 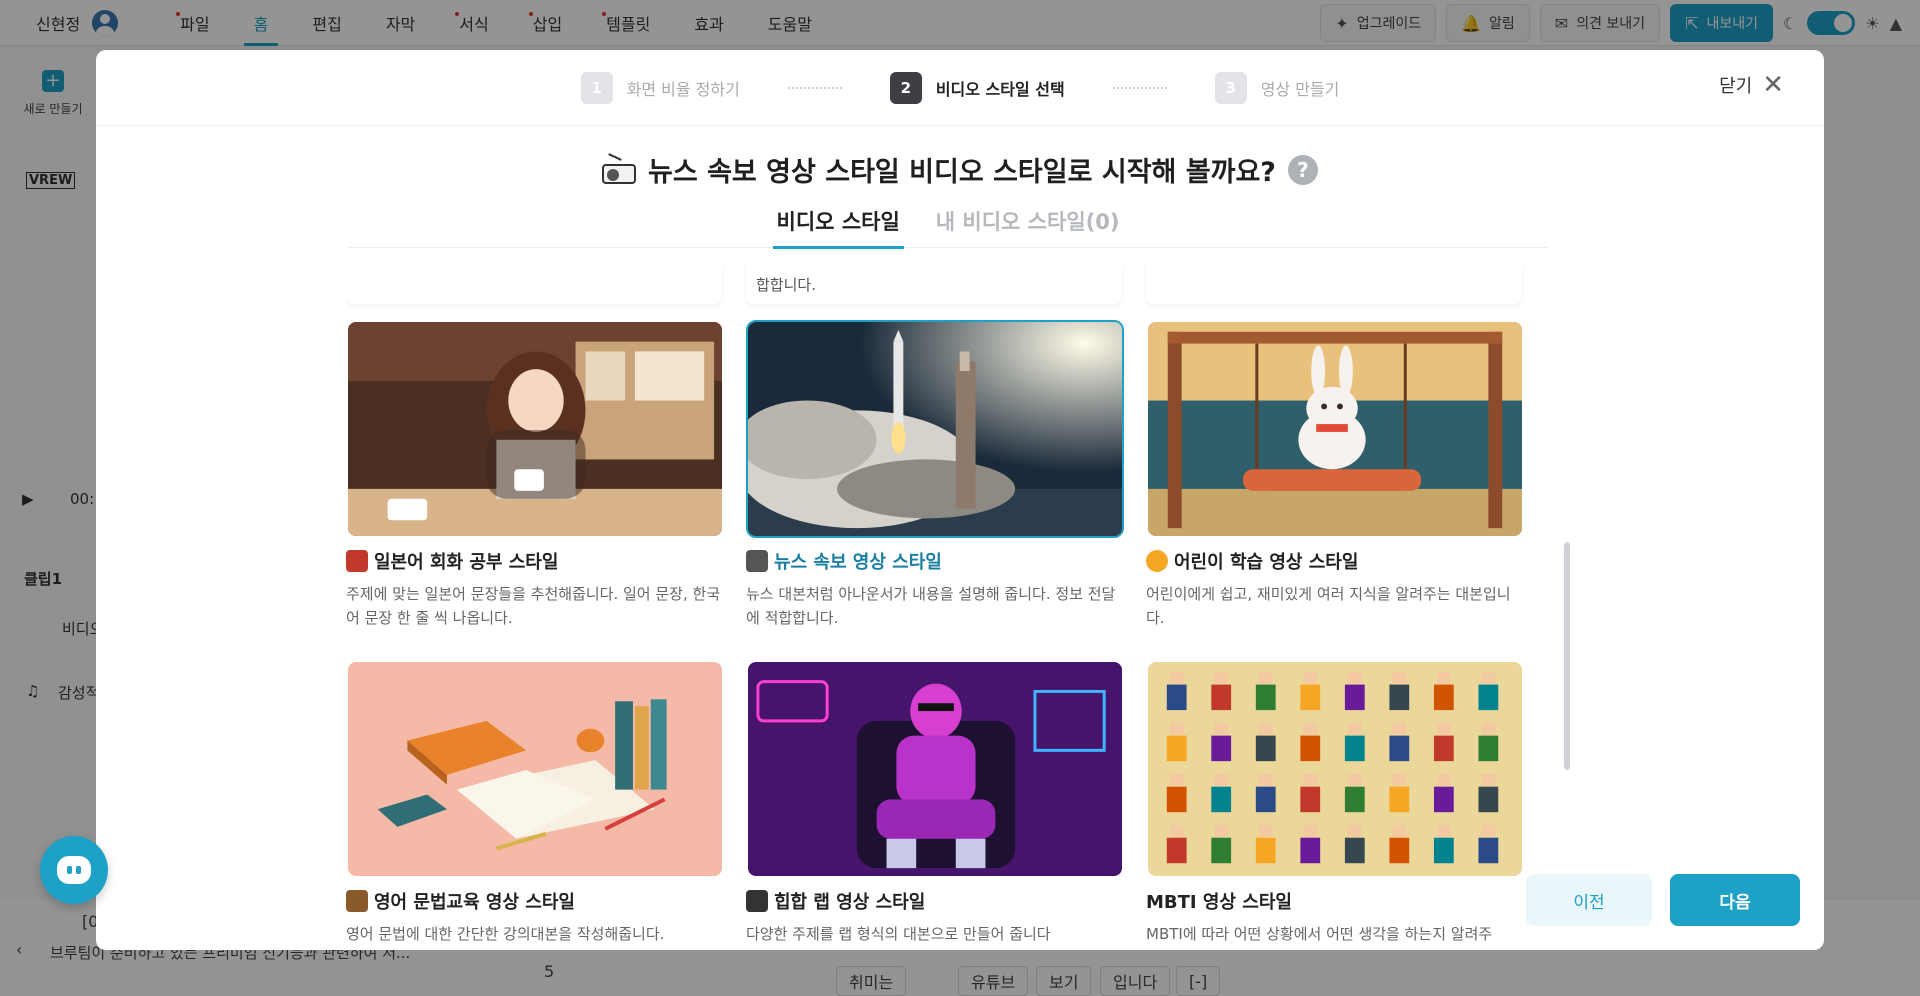 I want to click on style-tabs: 비디오 스타일 내 비디오 스타일(0), so click(x=948, y=227).